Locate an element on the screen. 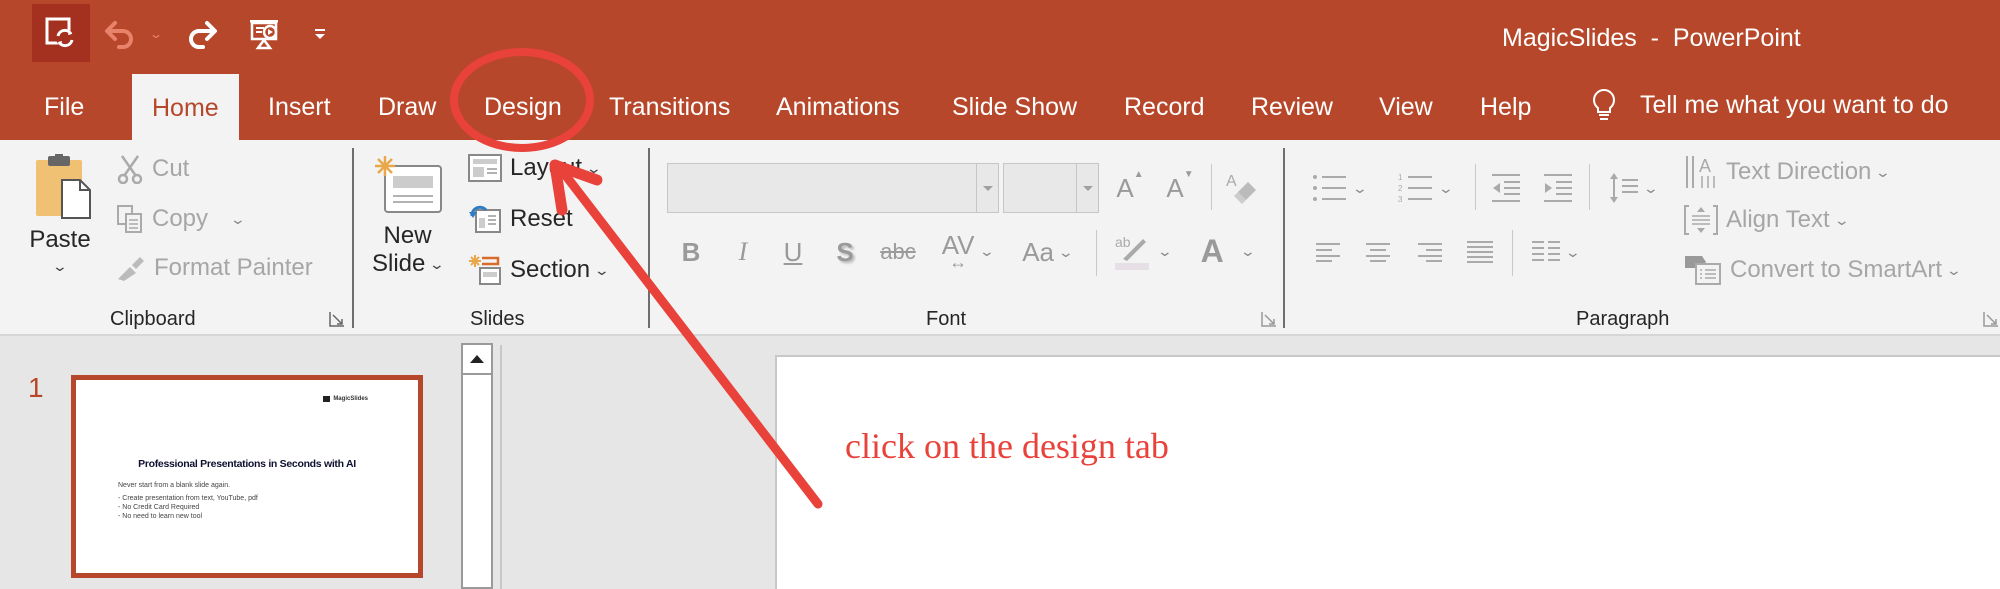  font-size-dropdown is located at coordinates (1087, 188).